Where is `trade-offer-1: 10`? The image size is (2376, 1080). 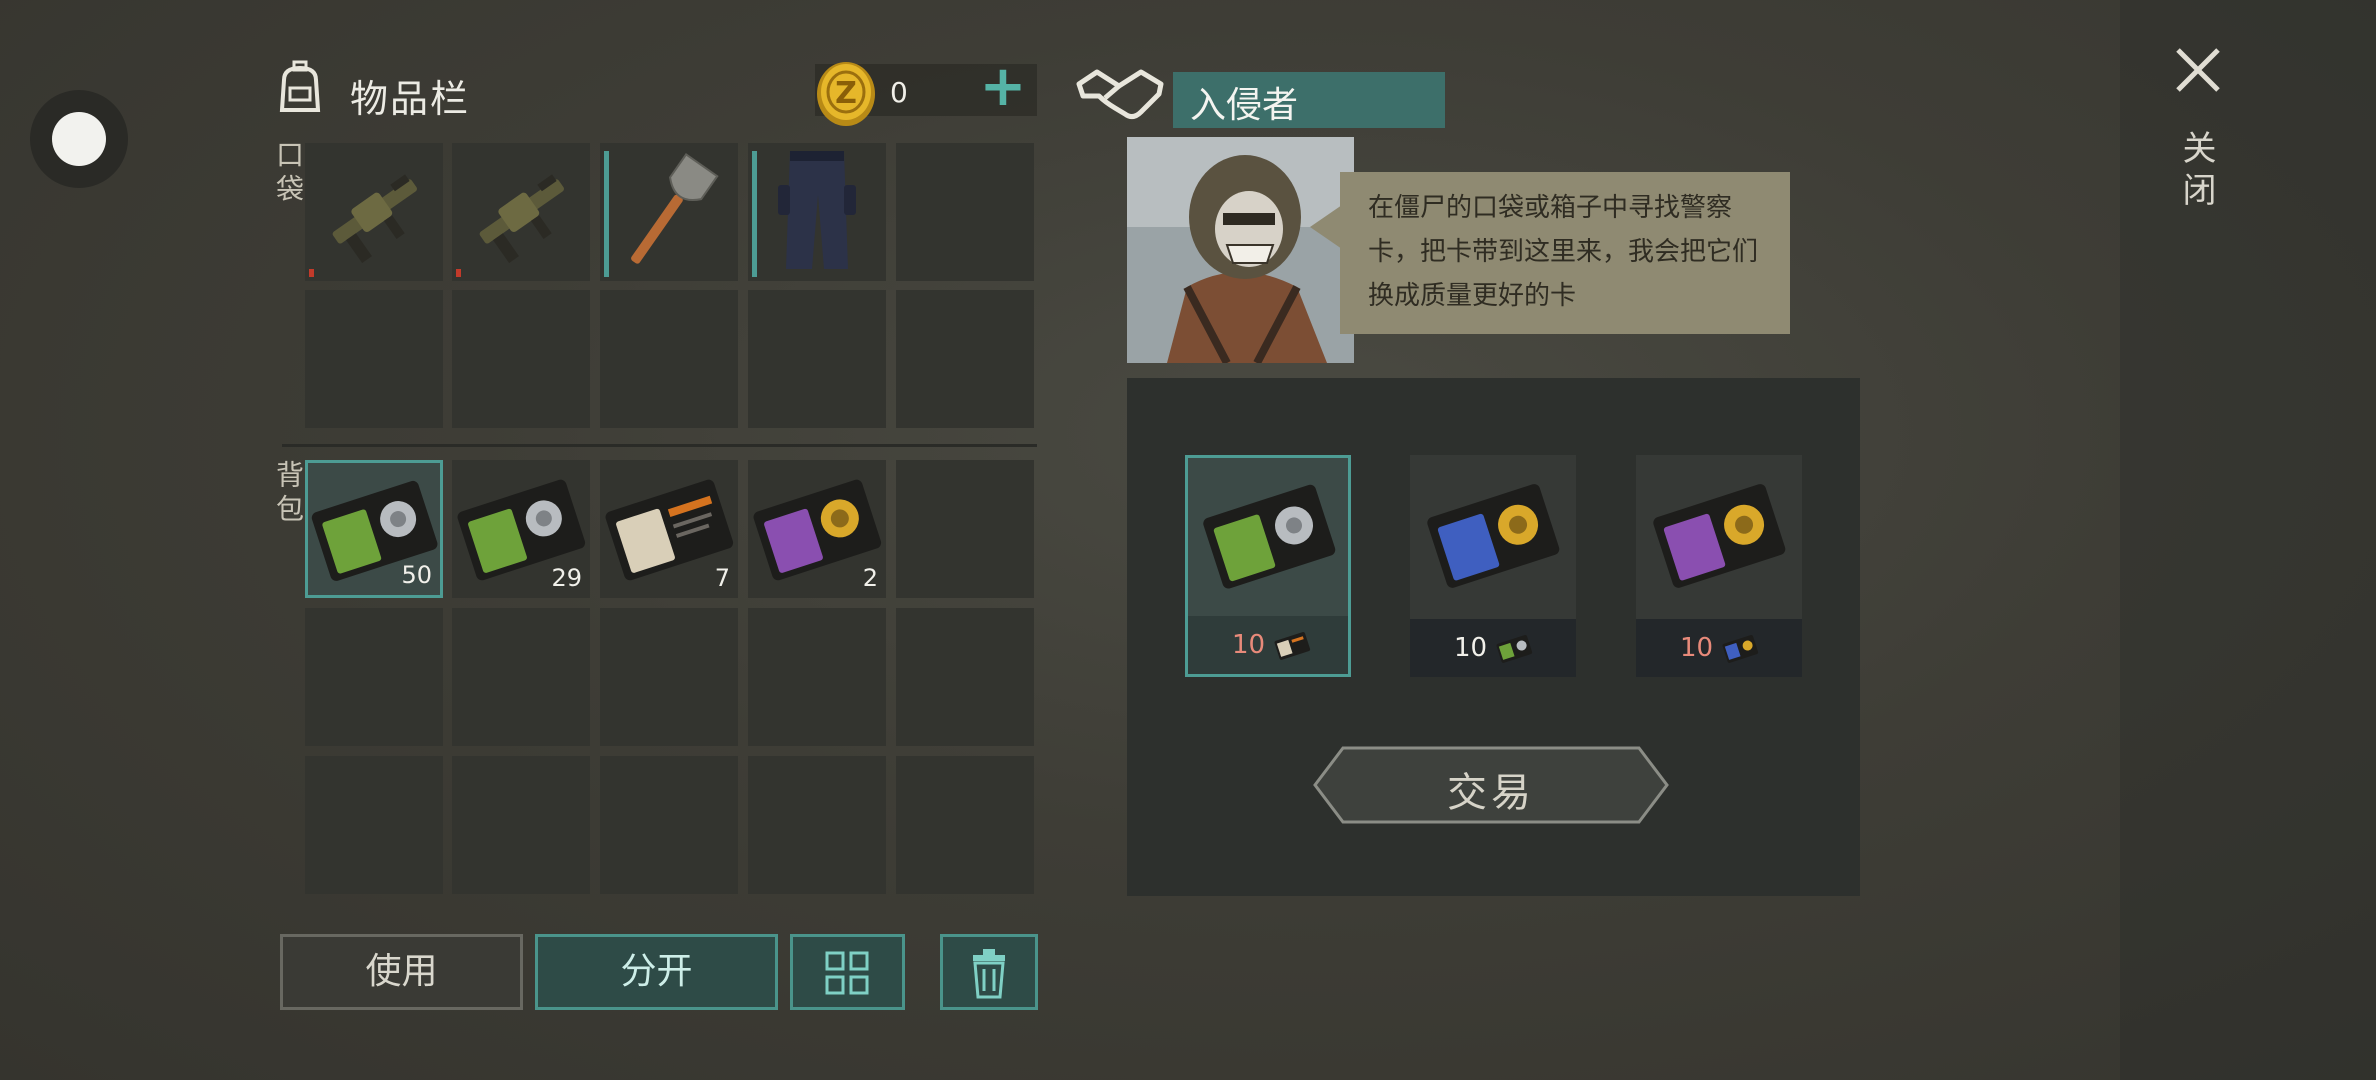
trade-offer-1: 10 is located at coordinates (1268, 566).